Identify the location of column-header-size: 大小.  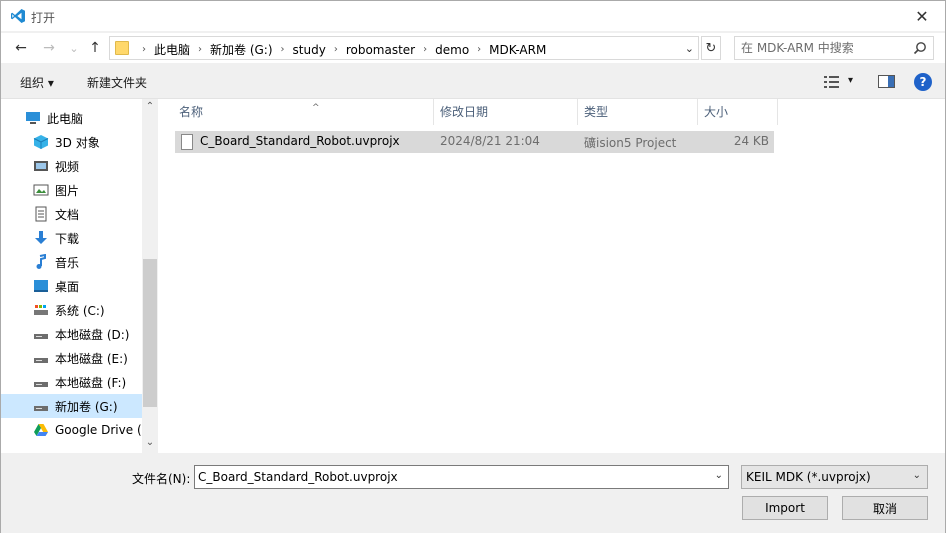
(738, 112).